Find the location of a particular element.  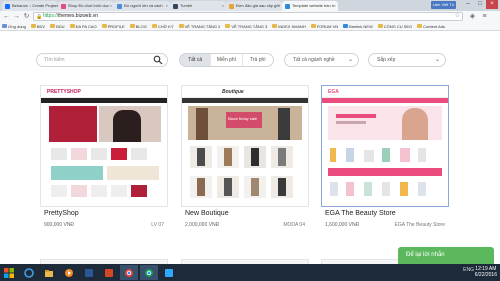

forward-icon: → is located at coordinates (16, 16).